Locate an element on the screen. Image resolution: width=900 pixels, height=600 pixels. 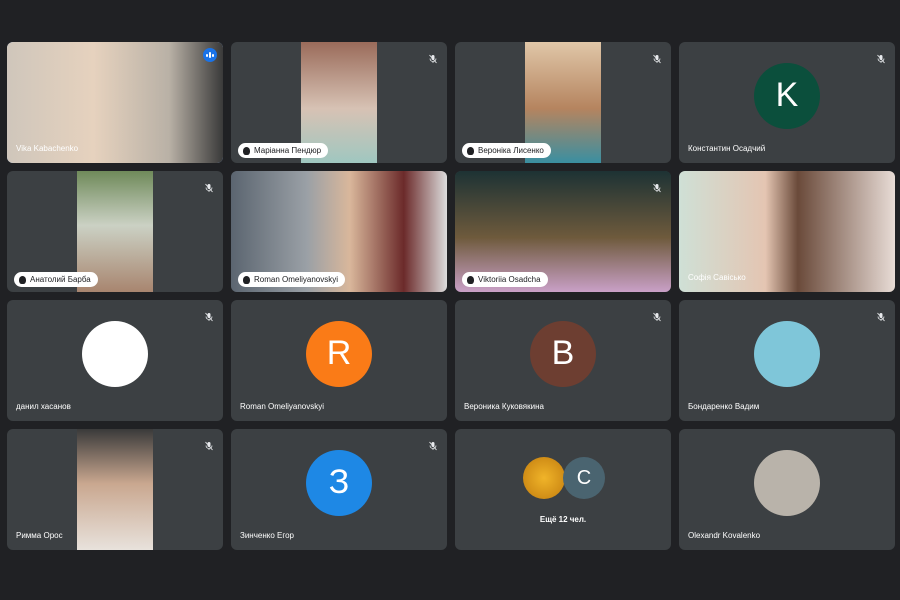
participant-name-pill: Roman Omeliyanovskyi is located at coordinates (292, 279).